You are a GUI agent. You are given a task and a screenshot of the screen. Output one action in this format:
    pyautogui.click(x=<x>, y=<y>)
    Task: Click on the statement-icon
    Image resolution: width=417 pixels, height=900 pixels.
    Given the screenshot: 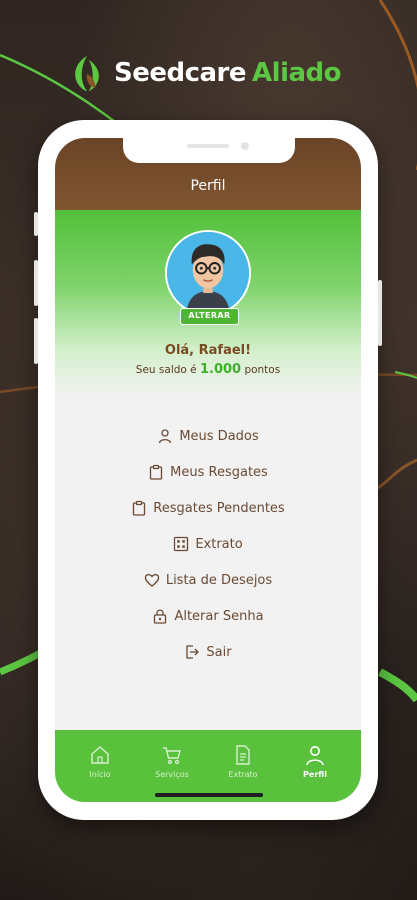 What is the action you would take?
    pyautogui.click(x=181, y=544)
    